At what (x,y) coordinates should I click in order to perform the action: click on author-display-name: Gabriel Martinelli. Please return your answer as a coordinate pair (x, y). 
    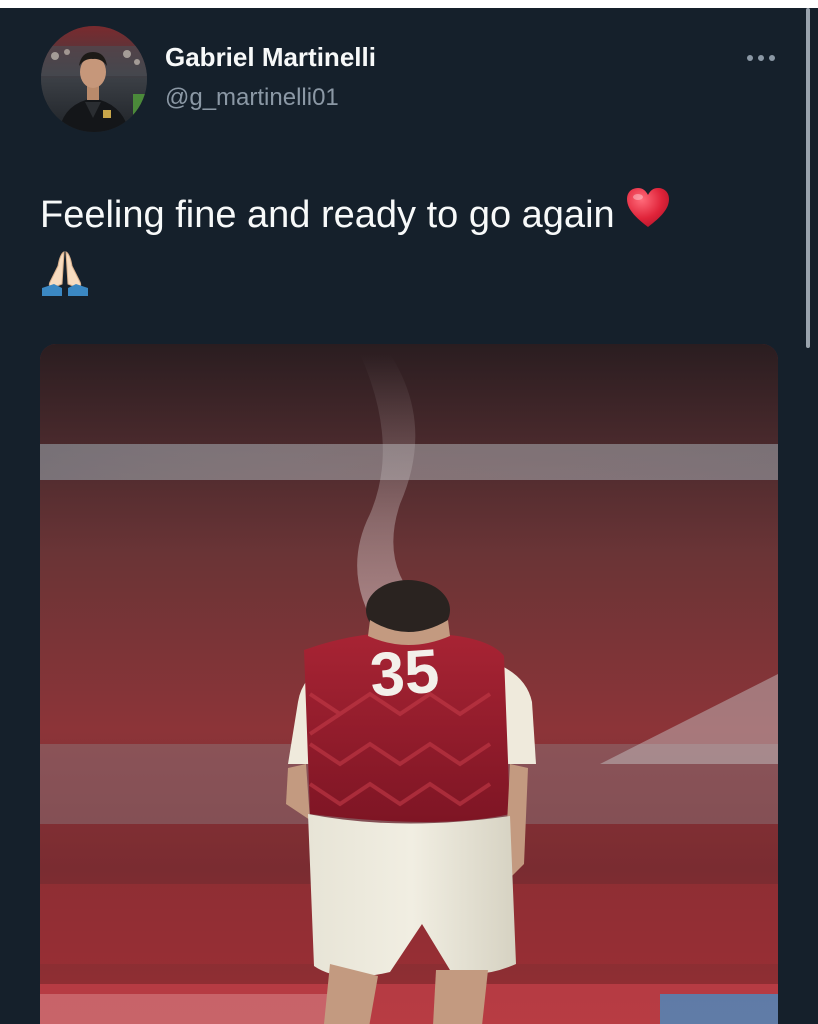
    Looking at the image, I should click on (270, 57).